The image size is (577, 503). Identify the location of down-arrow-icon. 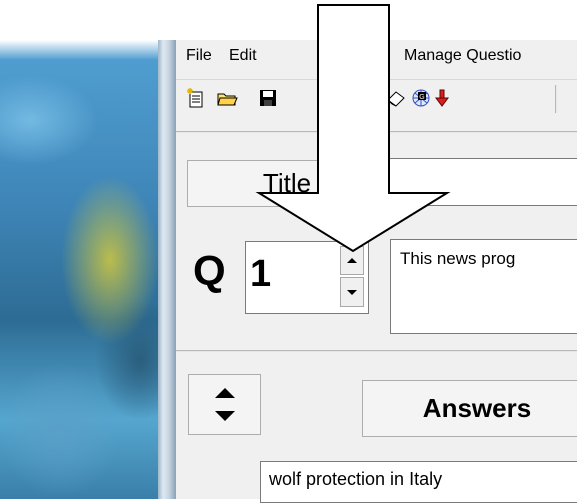
(442, 98).